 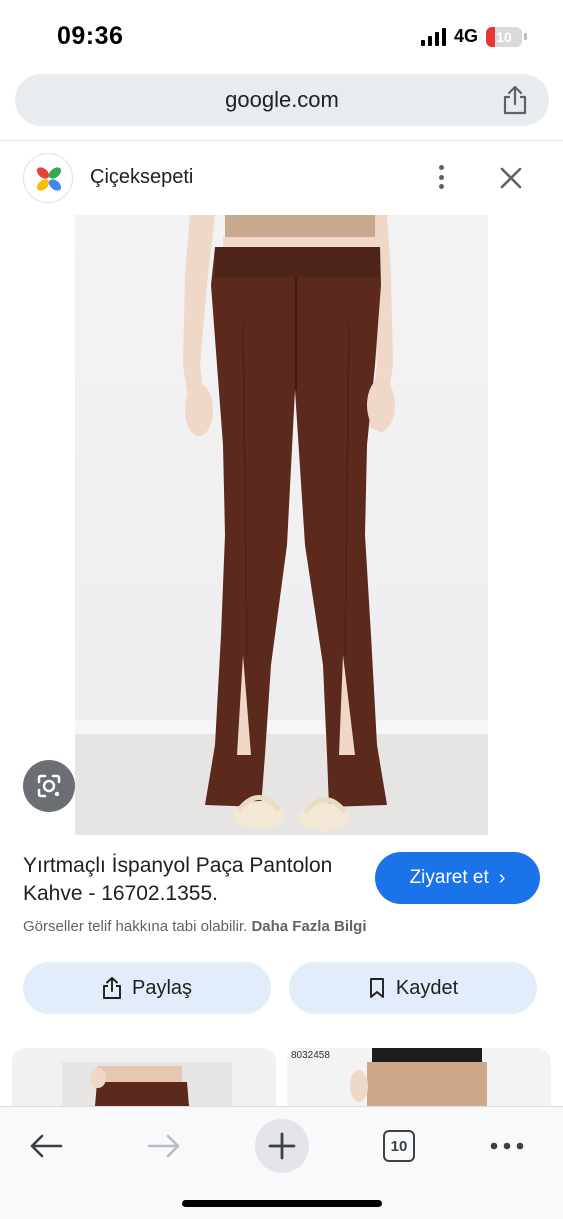 I want to click on status-bar: 09:36 4G 10, so click(x=281, y=35).